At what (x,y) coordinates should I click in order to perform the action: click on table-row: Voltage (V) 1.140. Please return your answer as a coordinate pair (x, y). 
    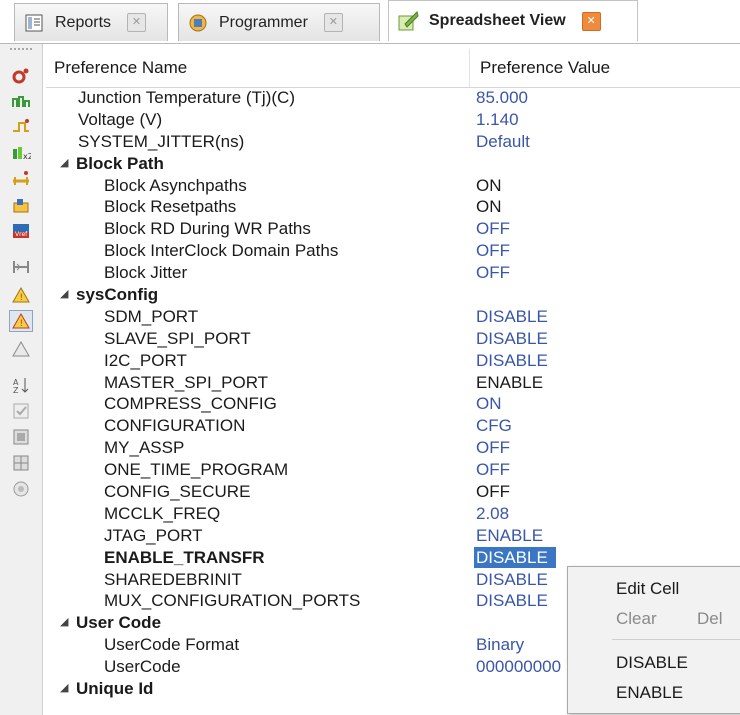
    Looking at the image, I should click on (393, 120).